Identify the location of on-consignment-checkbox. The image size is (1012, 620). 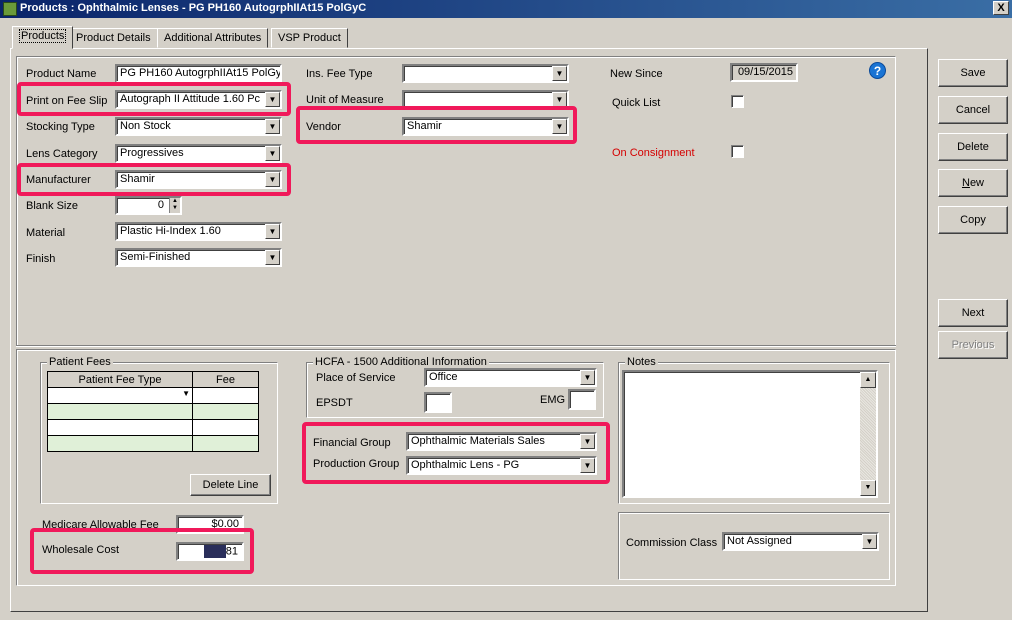
(737, 151).